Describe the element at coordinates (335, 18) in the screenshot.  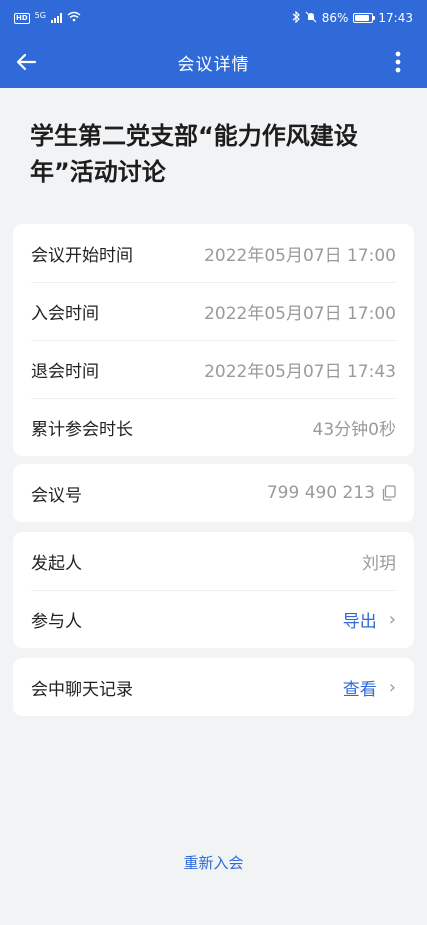
I see `battery-percent: 86%` at that location.